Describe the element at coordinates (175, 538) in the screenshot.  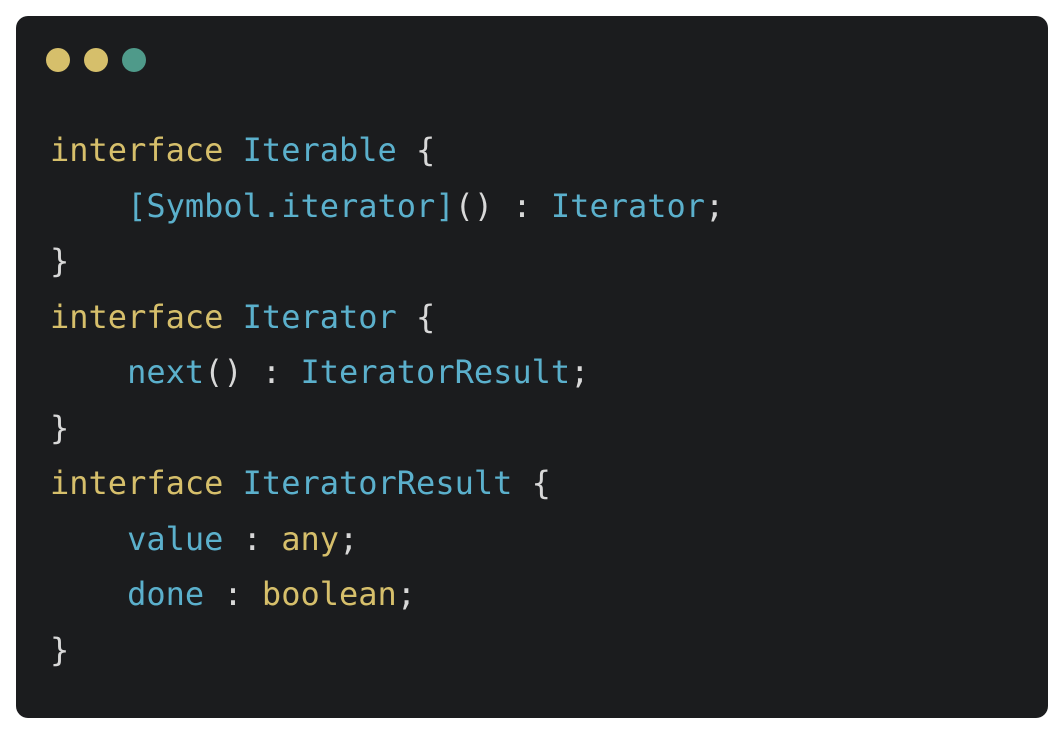
I see `code-token-prop: value` at that location.